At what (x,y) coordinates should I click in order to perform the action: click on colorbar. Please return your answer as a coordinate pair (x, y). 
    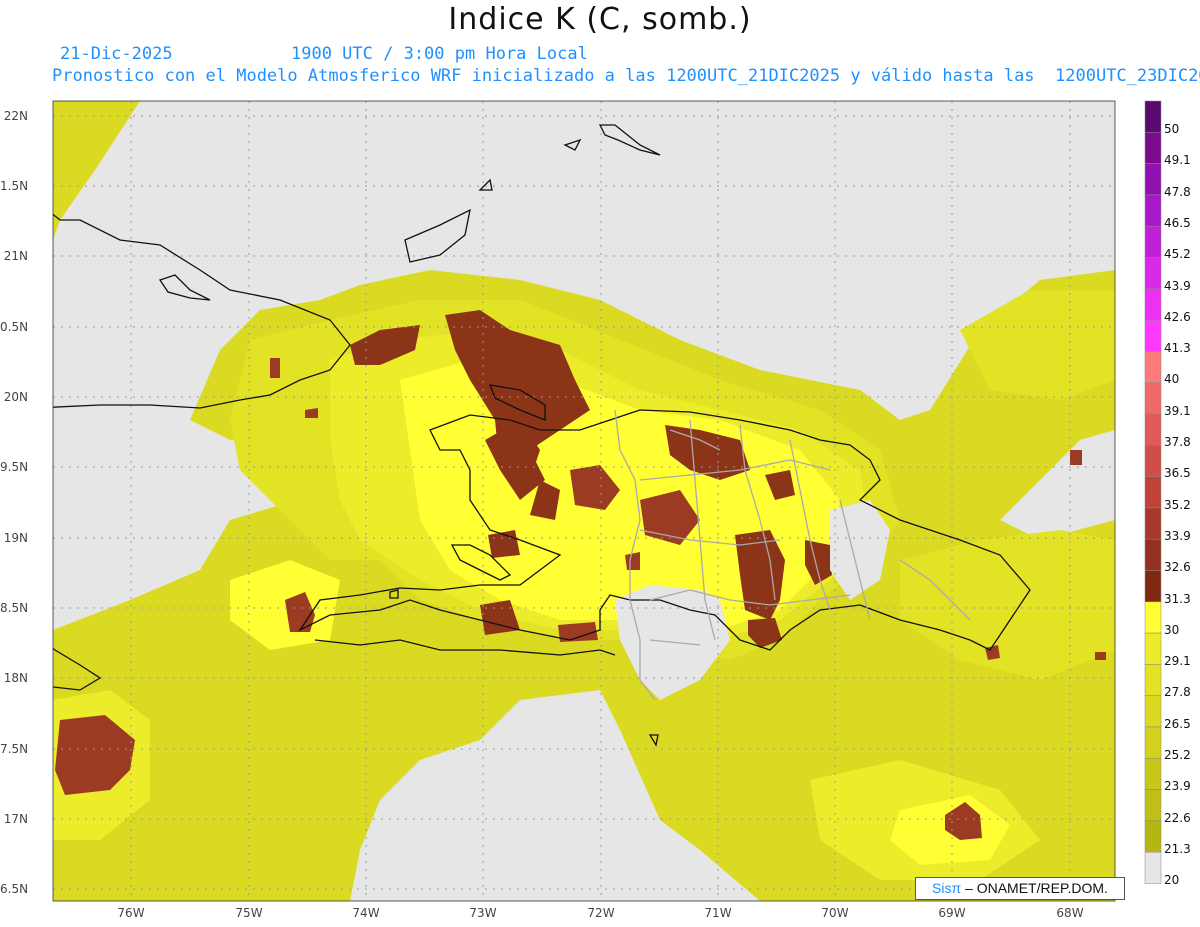
    Looking at the image, I should click on (1153, 492).